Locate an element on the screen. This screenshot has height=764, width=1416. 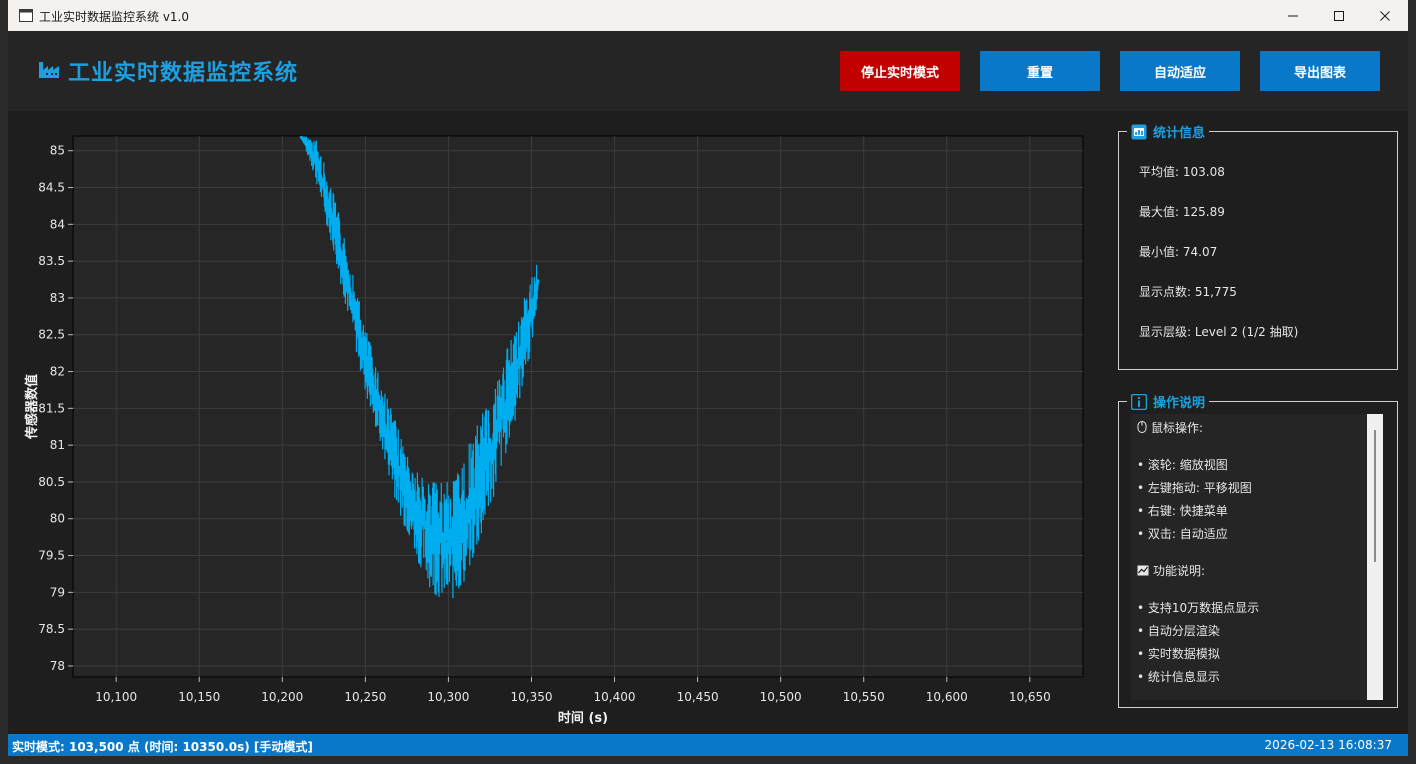
help-item: • 统计信息显示 is located at coordinates (1178, 677).